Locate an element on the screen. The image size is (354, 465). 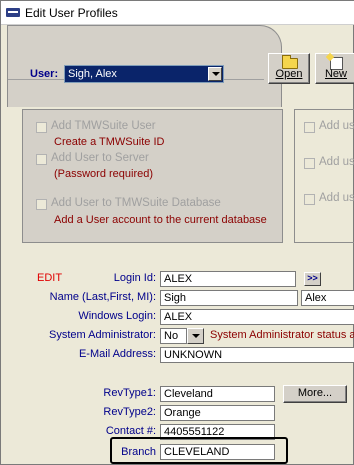
add-tmwsuite-user-sub: Create a TMWSuite ID is located at coordinates (109, 142).